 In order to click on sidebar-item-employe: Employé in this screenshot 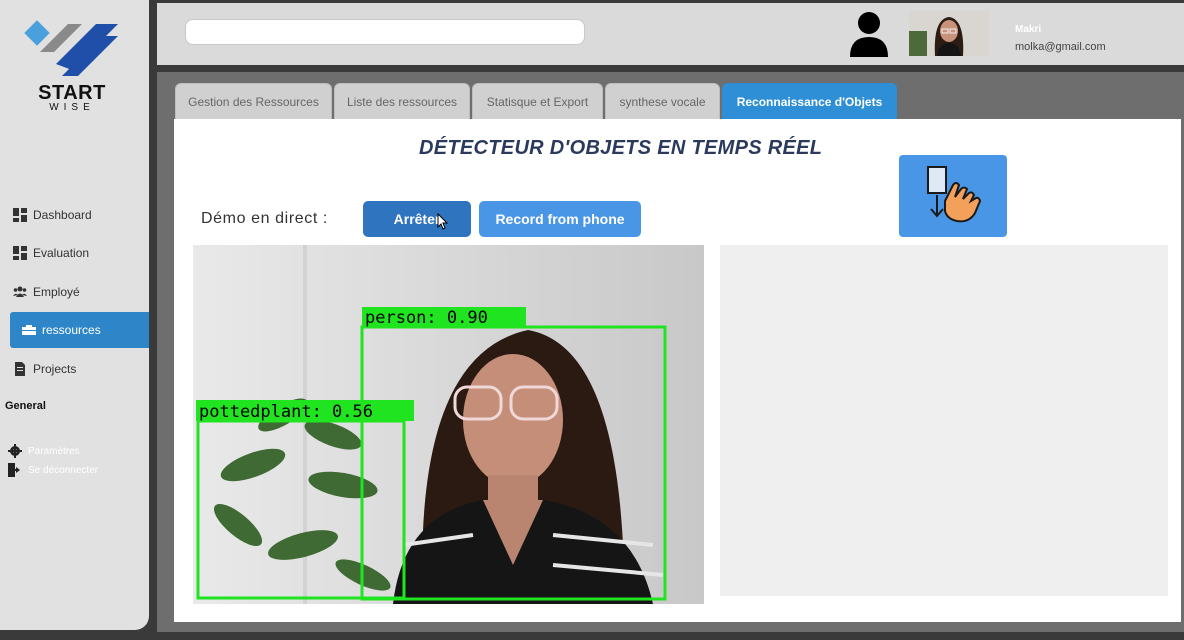, I will do `click(74, 292)`.